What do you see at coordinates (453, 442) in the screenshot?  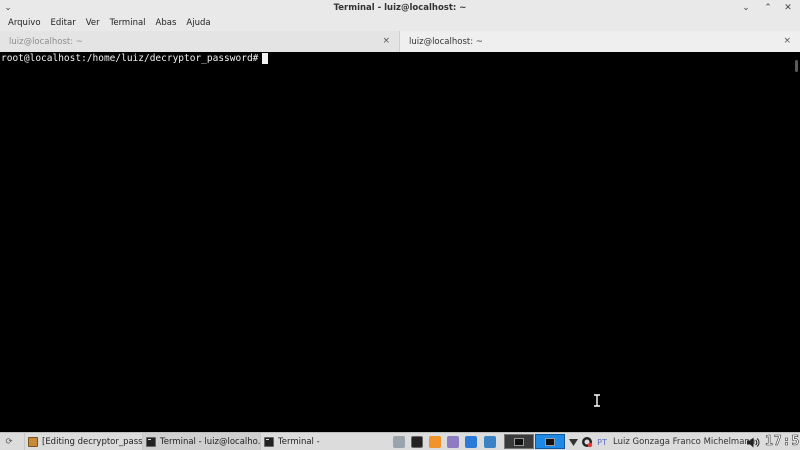 I see `archive-icon` at bounding box center [453, 442].